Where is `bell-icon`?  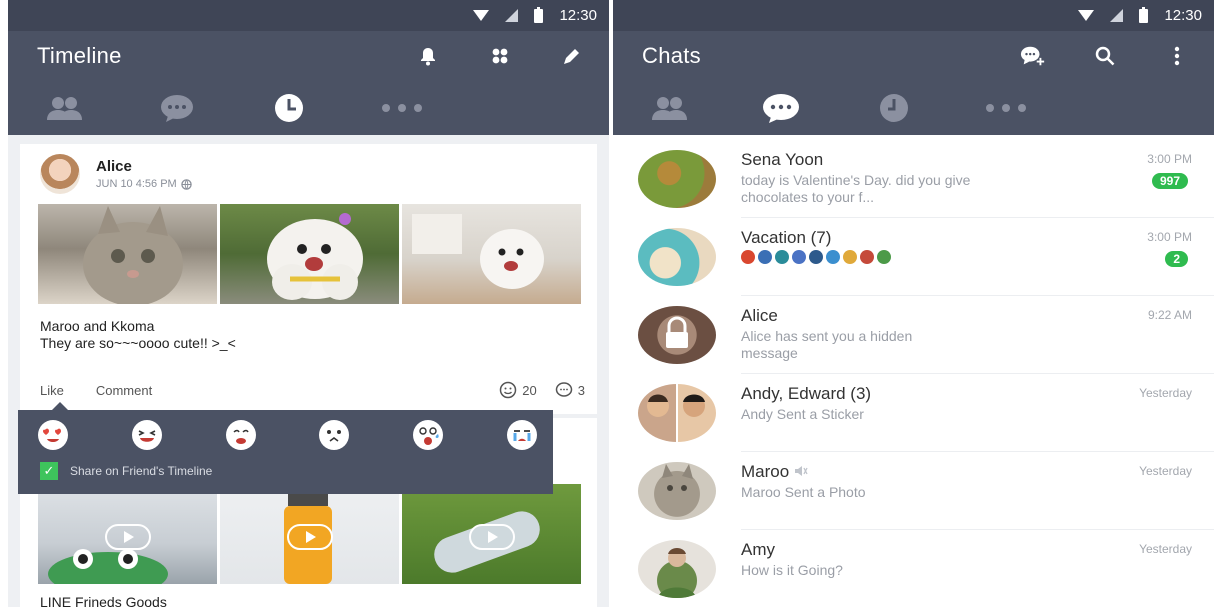
bell-icon is located at coordinates (428, 56).